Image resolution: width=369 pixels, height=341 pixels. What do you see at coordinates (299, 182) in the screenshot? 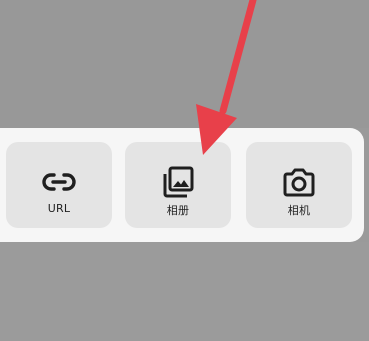
I see `camera-icon` at bounding box center [299, 182].